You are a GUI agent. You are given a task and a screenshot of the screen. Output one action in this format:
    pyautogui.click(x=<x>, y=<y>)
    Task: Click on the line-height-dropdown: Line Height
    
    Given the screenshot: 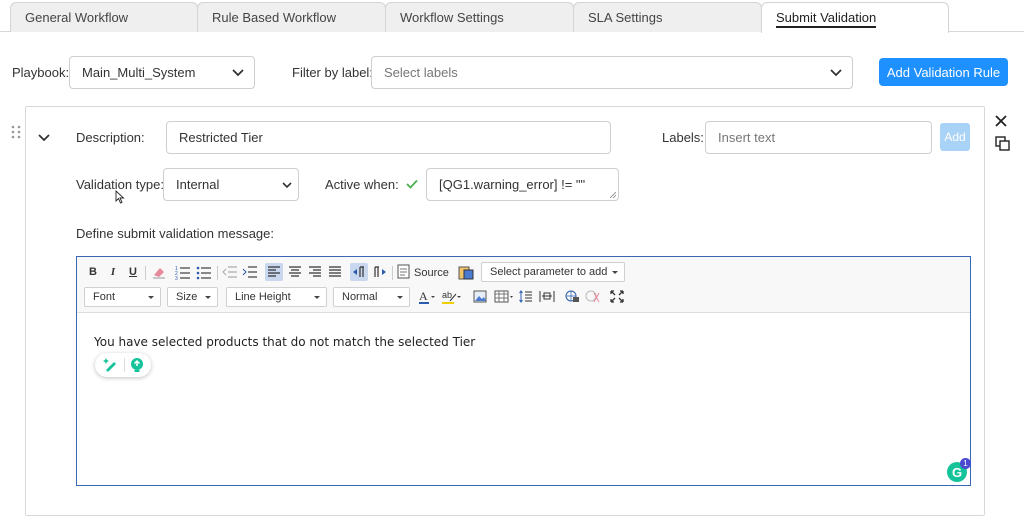 What is the action you would take?
    pyautogui.click(x=276, y=297)
    